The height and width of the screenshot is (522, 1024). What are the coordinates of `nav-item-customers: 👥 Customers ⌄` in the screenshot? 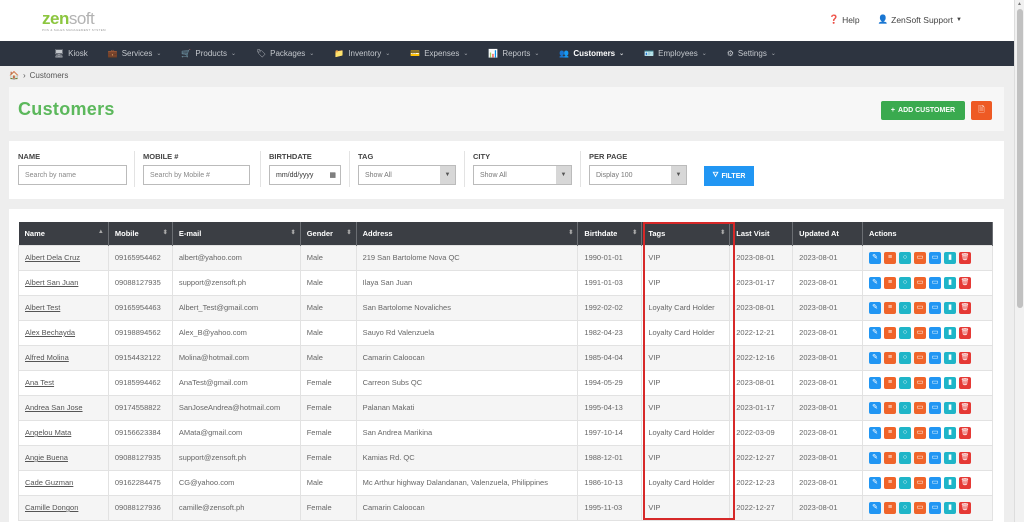 It's located at (591, 53).